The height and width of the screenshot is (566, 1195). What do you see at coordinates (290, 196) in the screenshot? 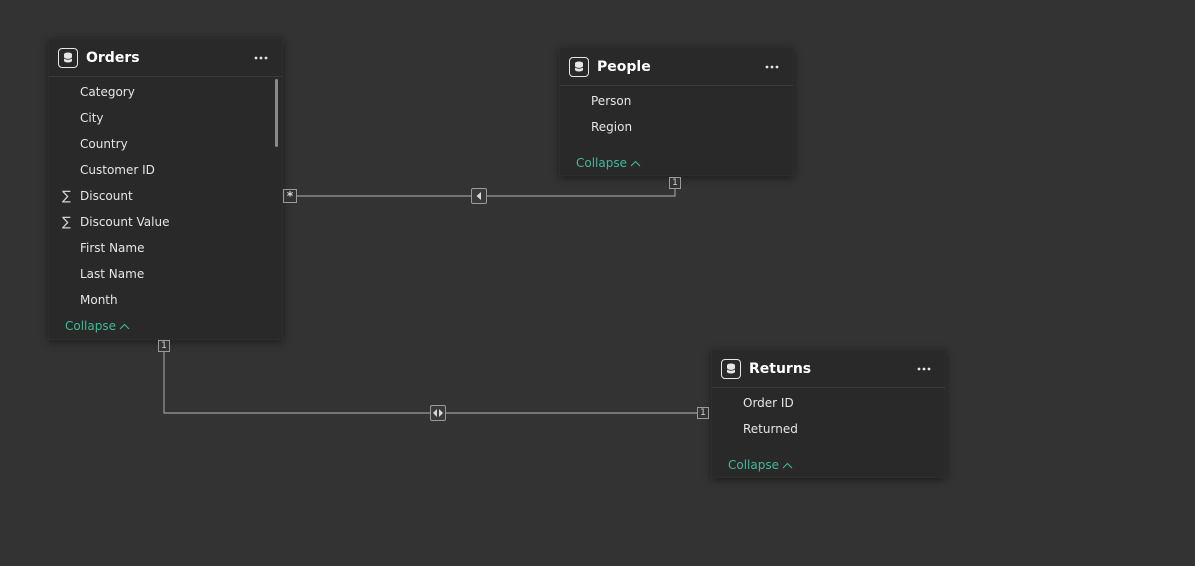
I see `cardinality-many-marker: *` at bounding box center [290, 196].